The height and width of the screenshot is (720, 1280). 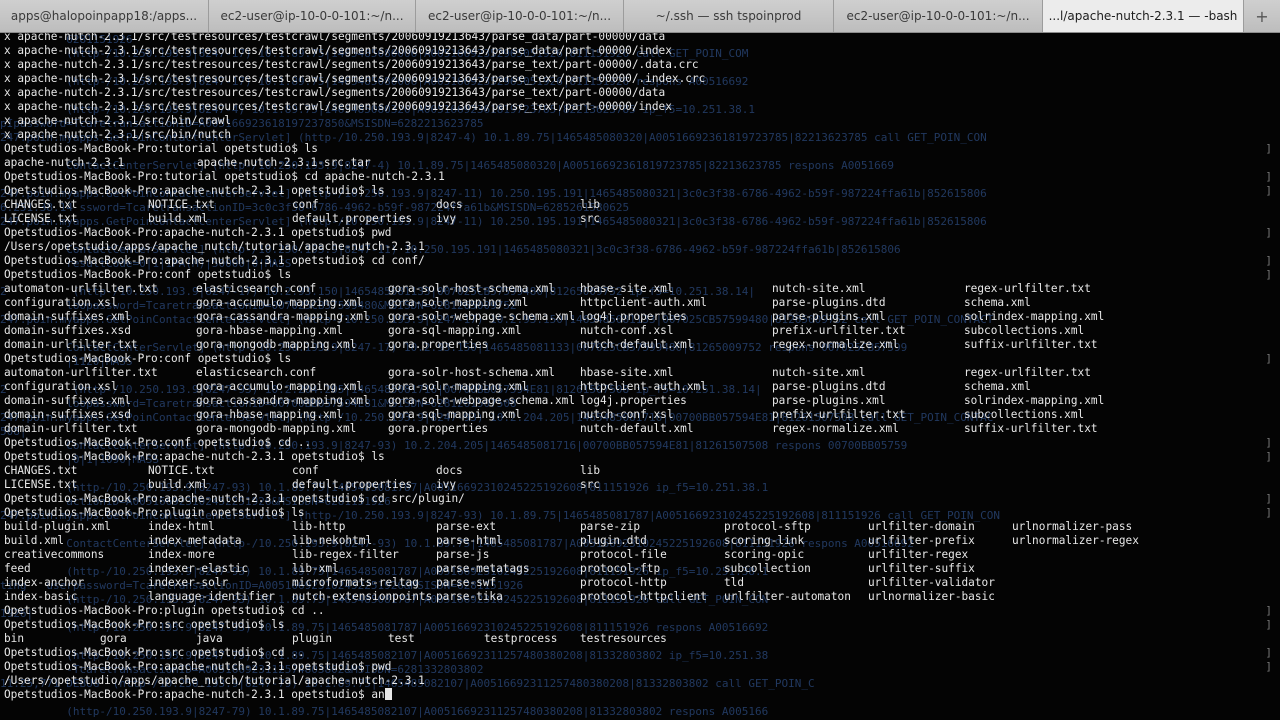 I want to click on file-entry: gora.properties, so click(x=438, y=428).